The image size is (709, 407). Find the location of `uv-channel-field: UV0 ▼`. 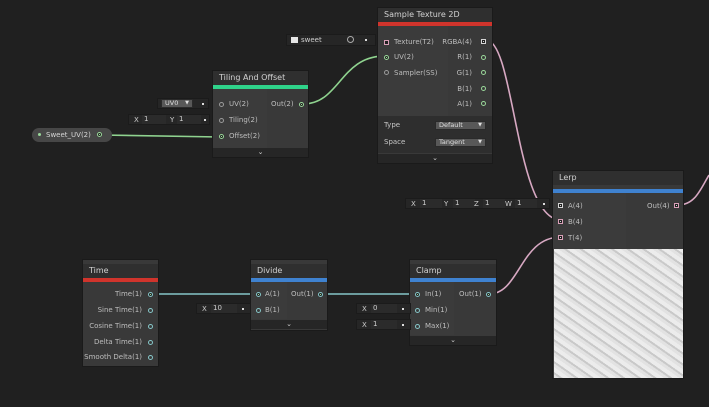

uv-channel-field: UV0 ▼ is located at coordinates (183, 103).